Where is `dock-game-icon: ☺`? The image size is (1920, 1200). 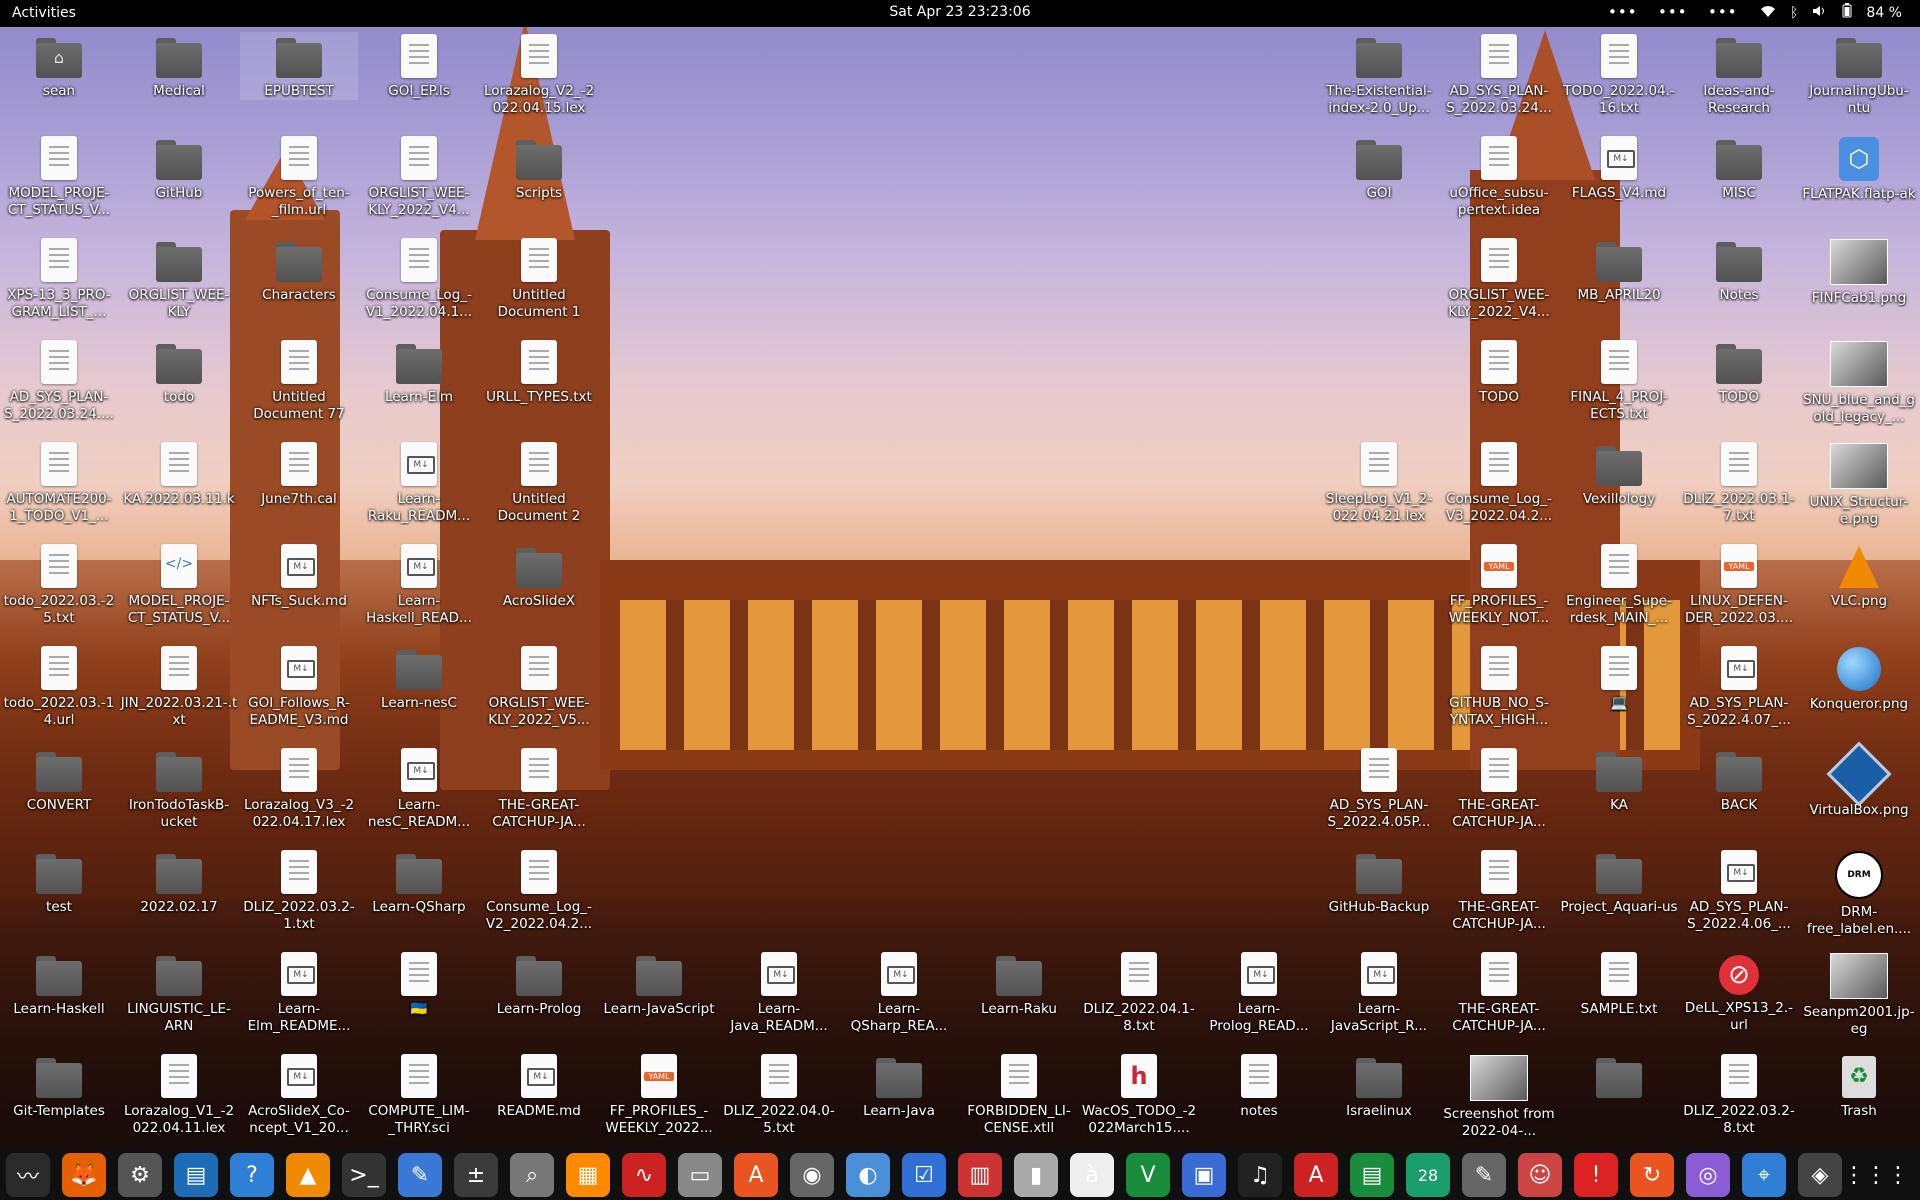
dock-game-icon: ☺ is located at coordinates (1540, 1175).